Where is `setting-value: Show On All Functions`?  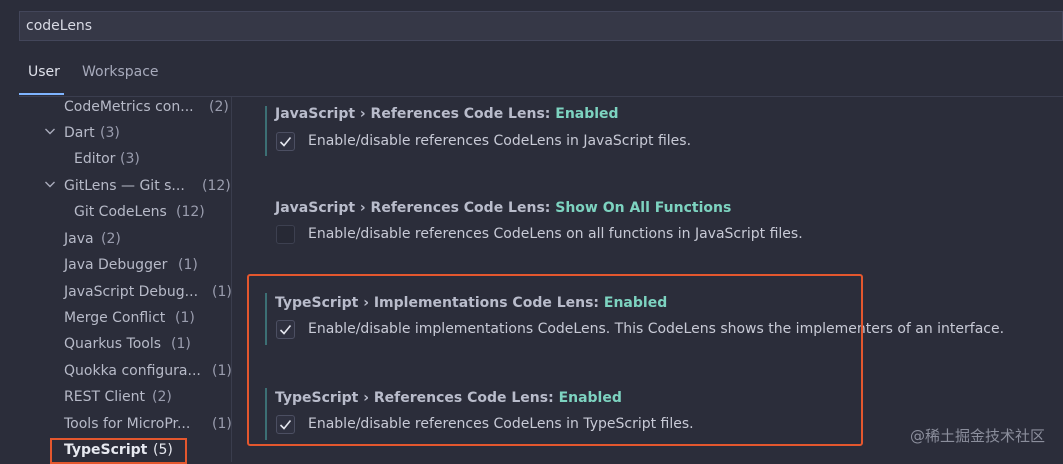 setting-value: Show On All Functions is located at coordinates (643, 208).